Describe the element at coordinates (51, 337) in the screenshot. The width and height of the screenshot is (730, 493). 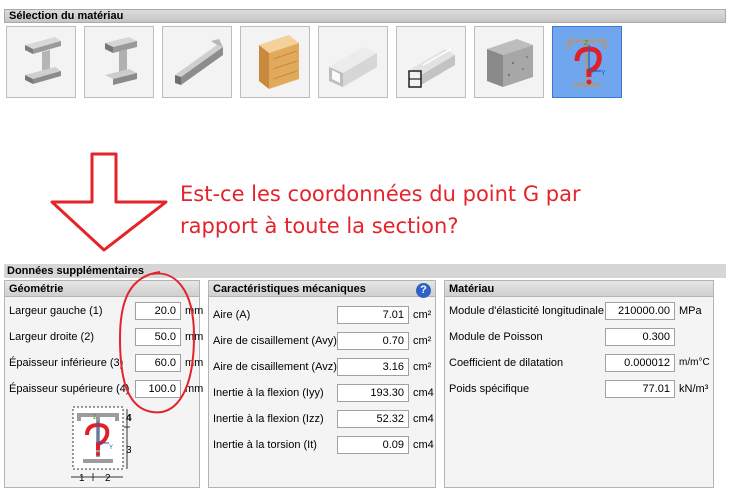
I see `geometry-label: Largeur droite (2)` at that location.